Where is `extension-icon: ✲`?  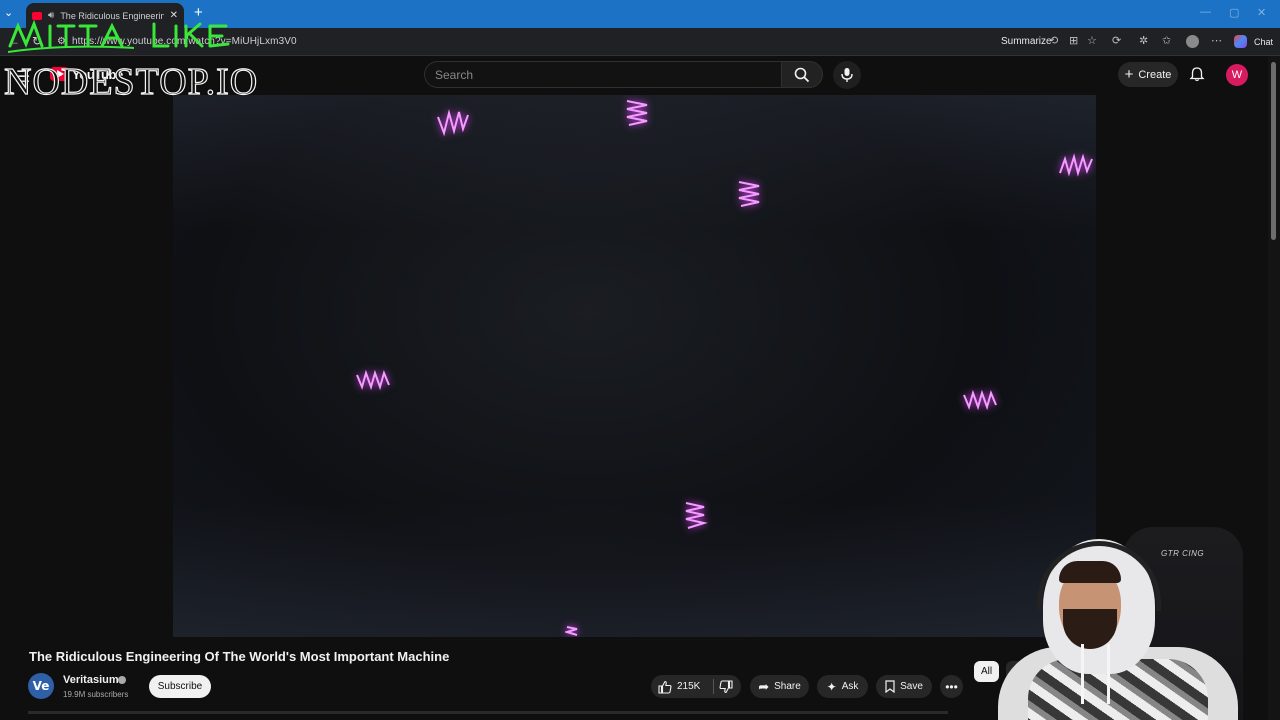
extension-icon: ✲ is located at coordinates (1143, 40).